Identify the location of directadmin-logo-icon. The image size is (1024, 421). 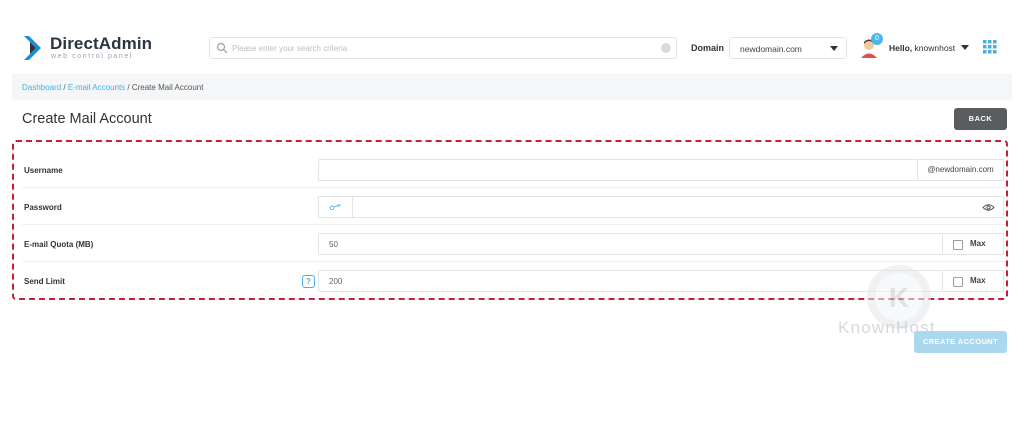
(32, 48).